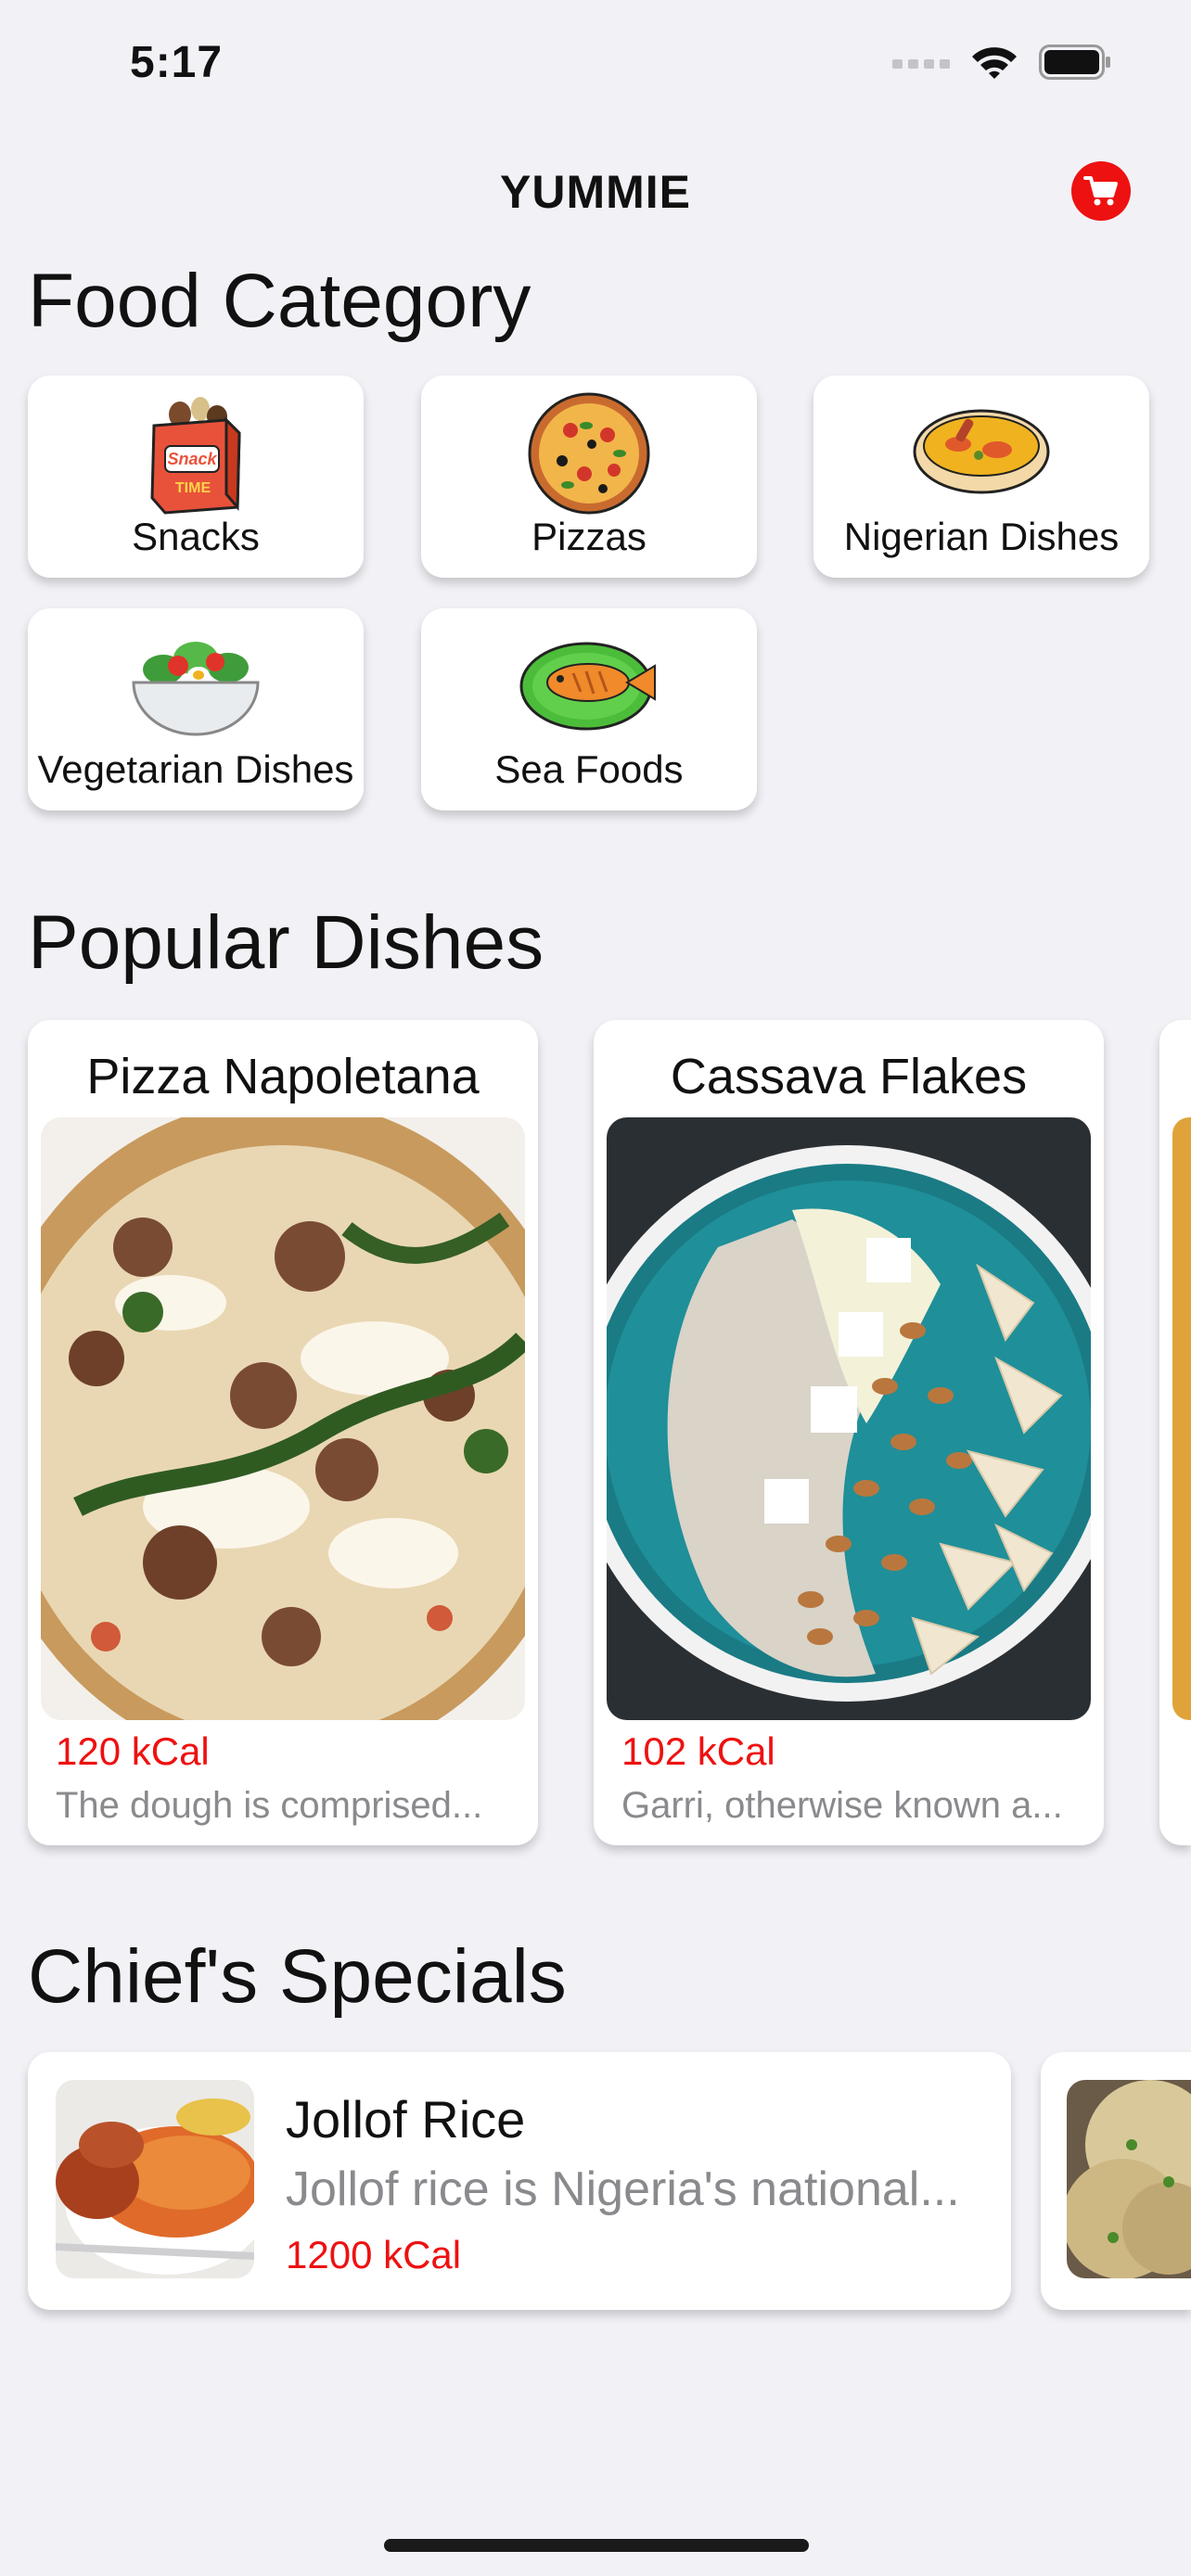  What do you see at coordinates (981, 452) in the screenshot?
I see `soup-bowl-icon` at bounding box center [981, 452].